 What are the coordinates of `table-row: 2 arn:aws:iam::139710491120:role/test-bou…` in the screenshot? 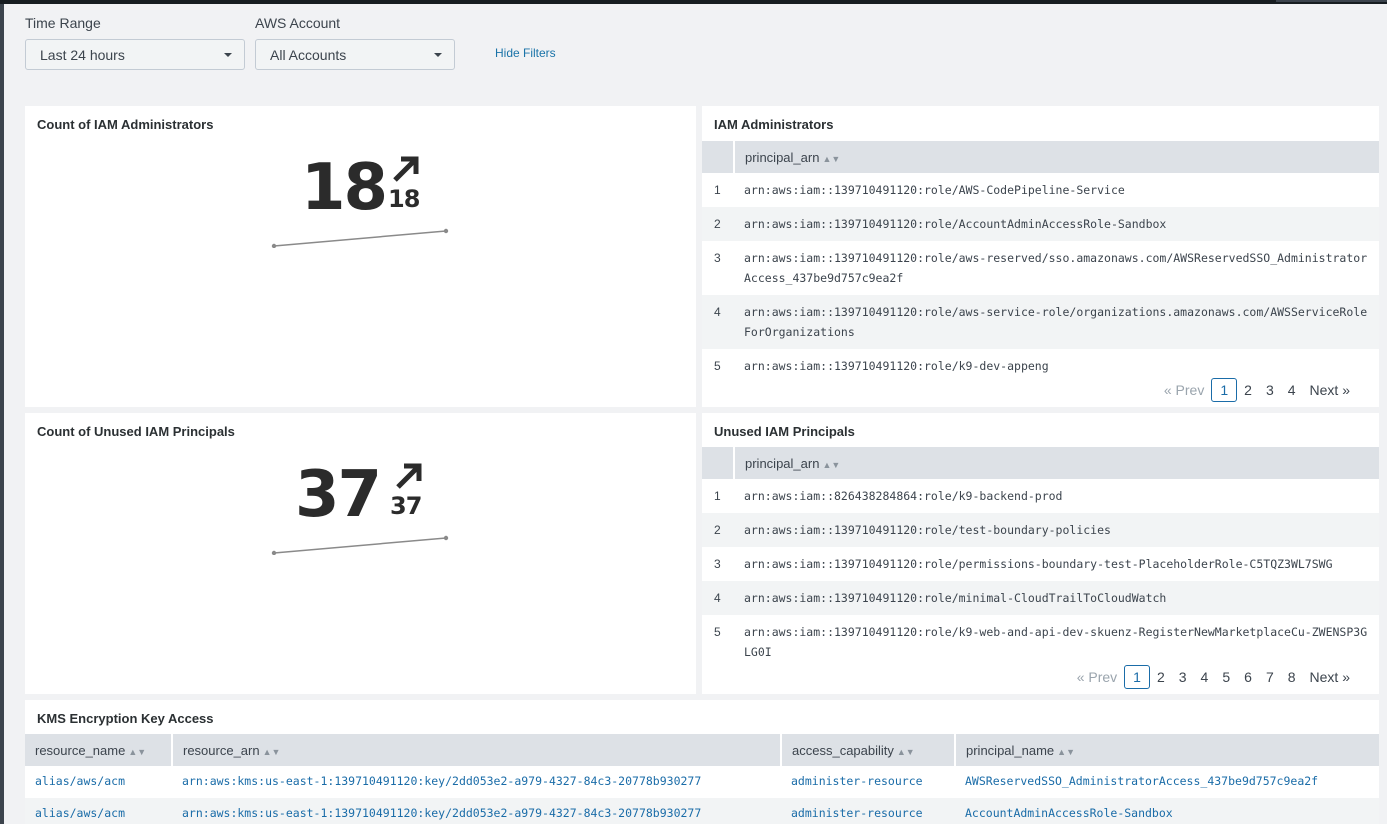 It's located at (1040, 530).